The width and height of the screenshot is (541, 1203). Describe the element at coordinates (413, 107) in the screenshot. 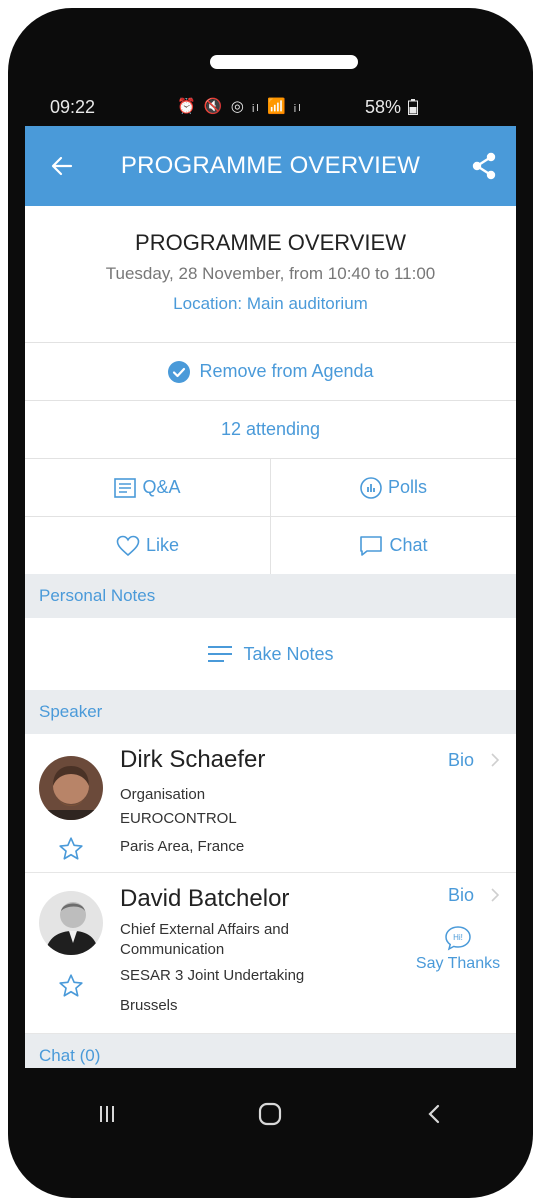

I see `battery-icon` at that location.